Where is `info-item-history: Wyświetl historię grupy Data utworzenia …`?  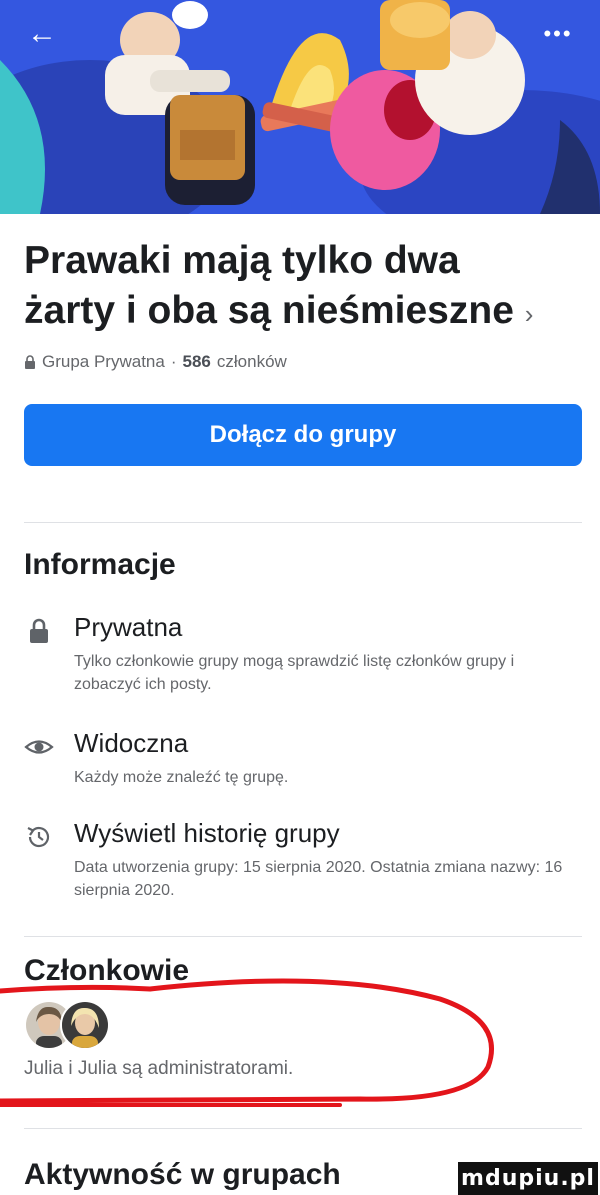 info-item-history: Wyświetl historię grupy Data utworzenia … is located at coordinates (304, 863).